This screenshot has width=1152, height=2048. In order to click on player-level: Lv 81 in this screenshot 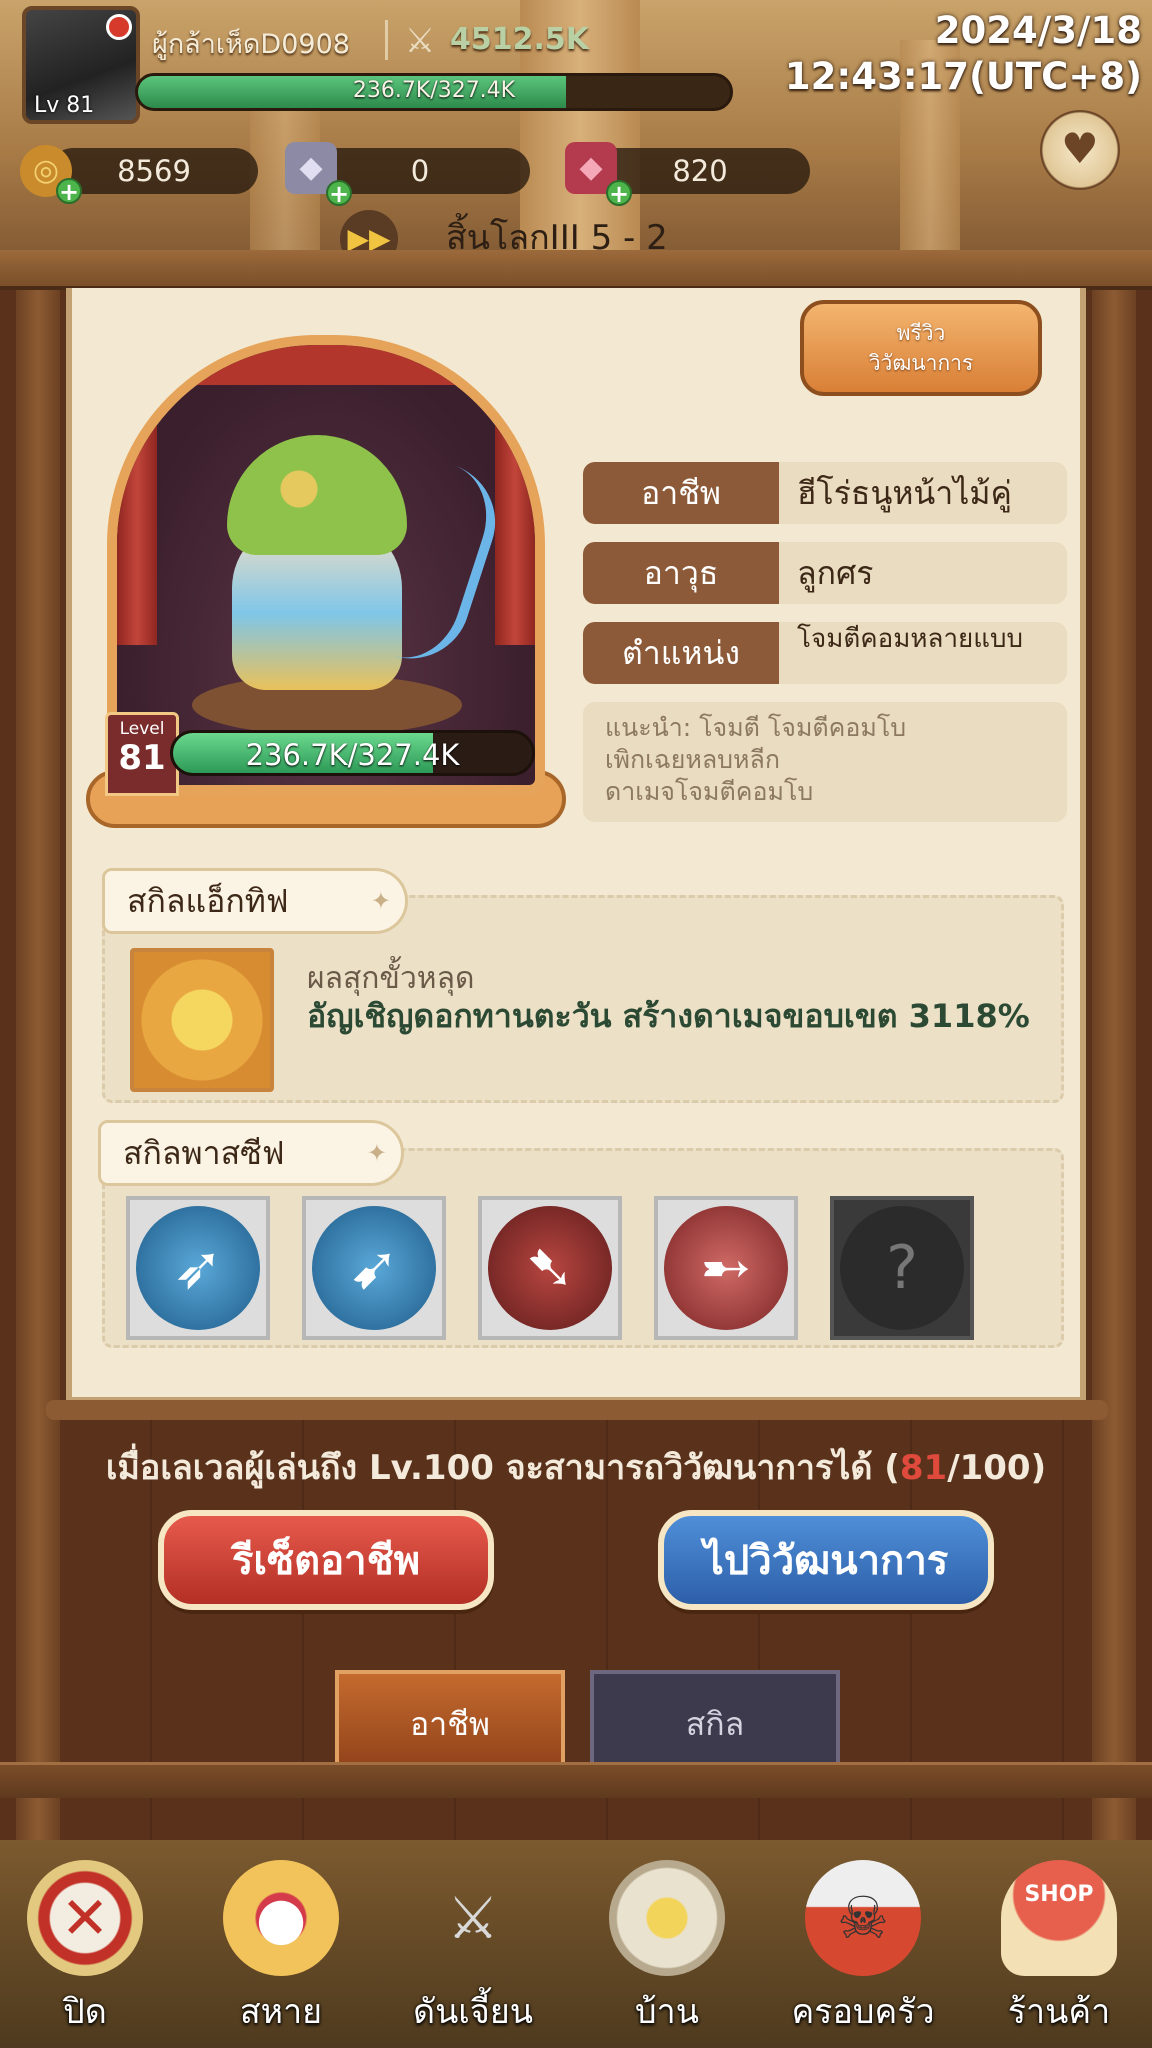, I will do `click(64, 105)`.